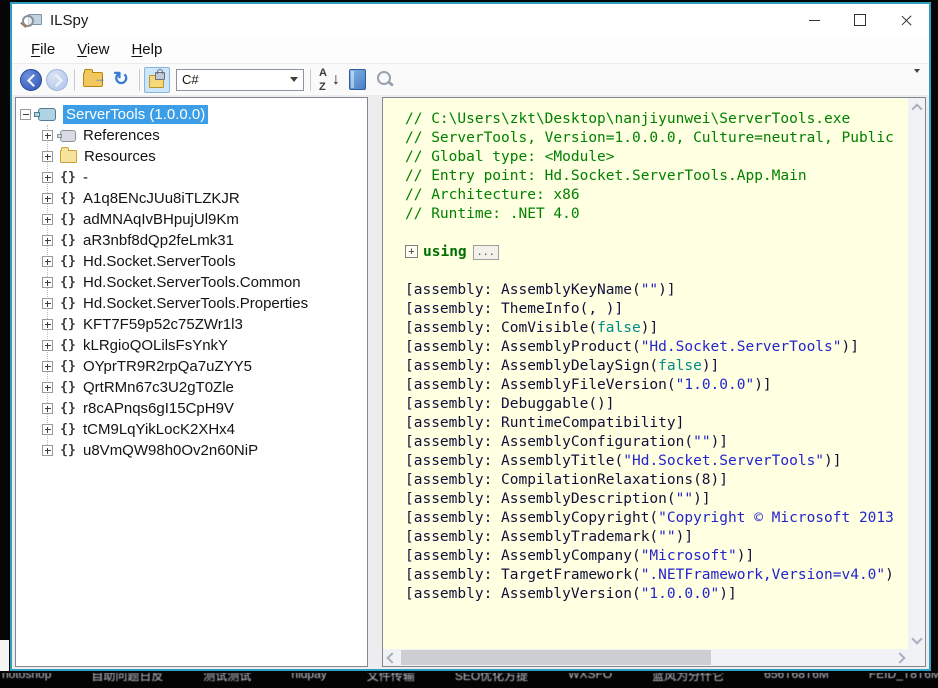  Describe the element at coordinates (170, 450) in the screenshot. I see `tree-item-label: u8VmQW98h0Ov2n60NiP` at that location.